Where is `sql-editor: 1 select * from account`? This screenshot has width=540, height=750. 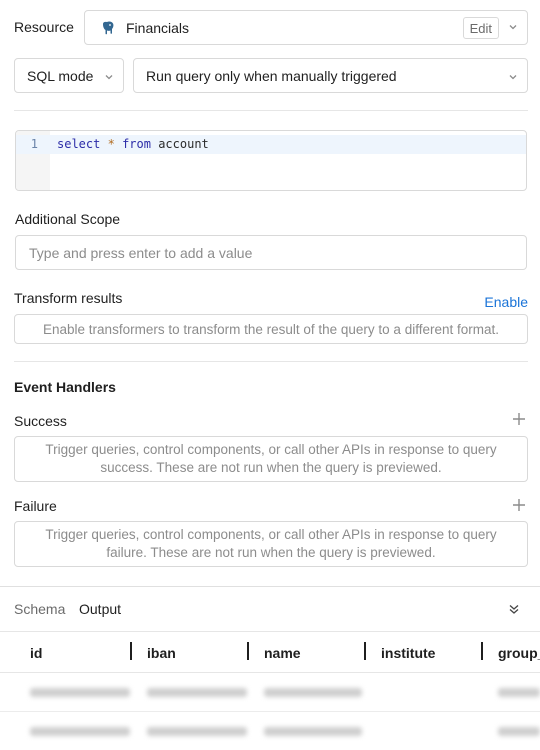
sql-editor: 1 select * from account is located at coordinates (271, 160).